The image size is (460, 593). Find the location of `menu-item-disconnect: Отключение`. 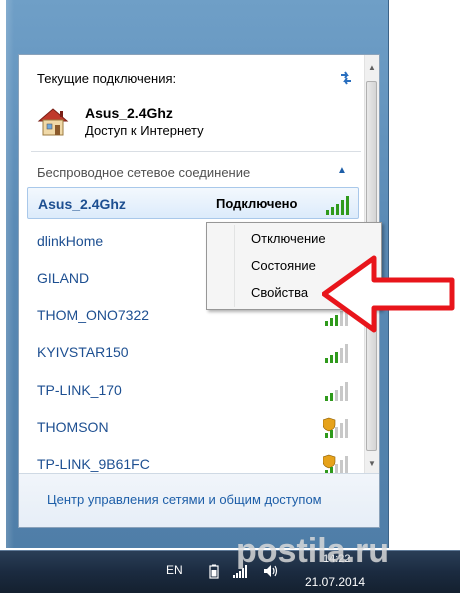

menu-item-disconnect: Отключение is located at coordinates (294, 239).